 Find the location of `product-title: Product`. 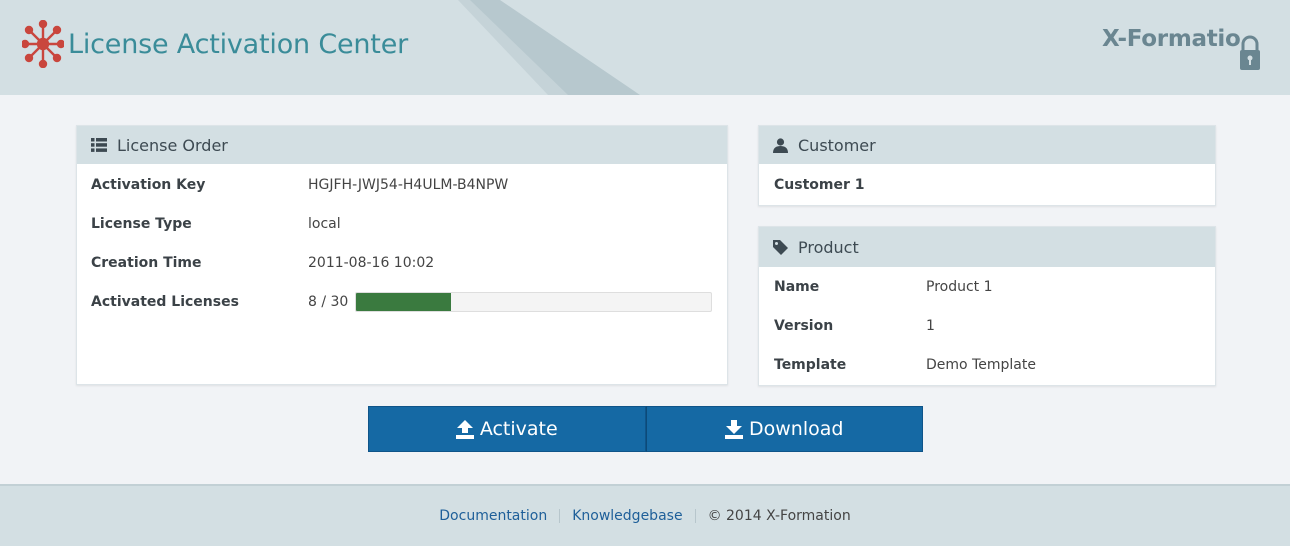

product-title: Product is located at coordinates (828, 247).